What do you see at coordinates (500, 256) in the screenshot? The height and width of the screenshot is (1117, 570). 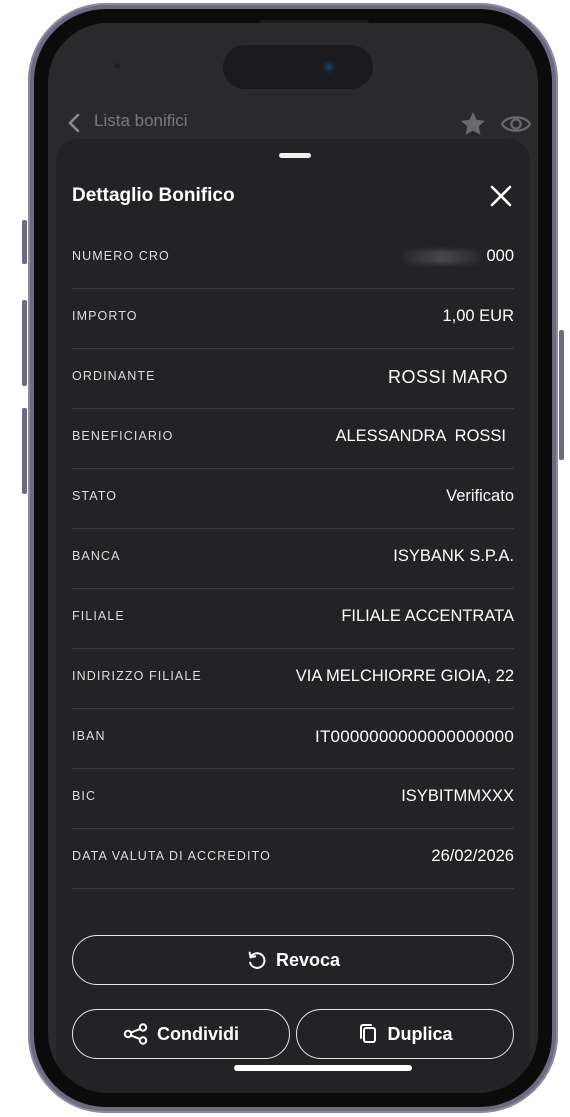 I see `row-value-text: 000` at bounding box center [500, 256].